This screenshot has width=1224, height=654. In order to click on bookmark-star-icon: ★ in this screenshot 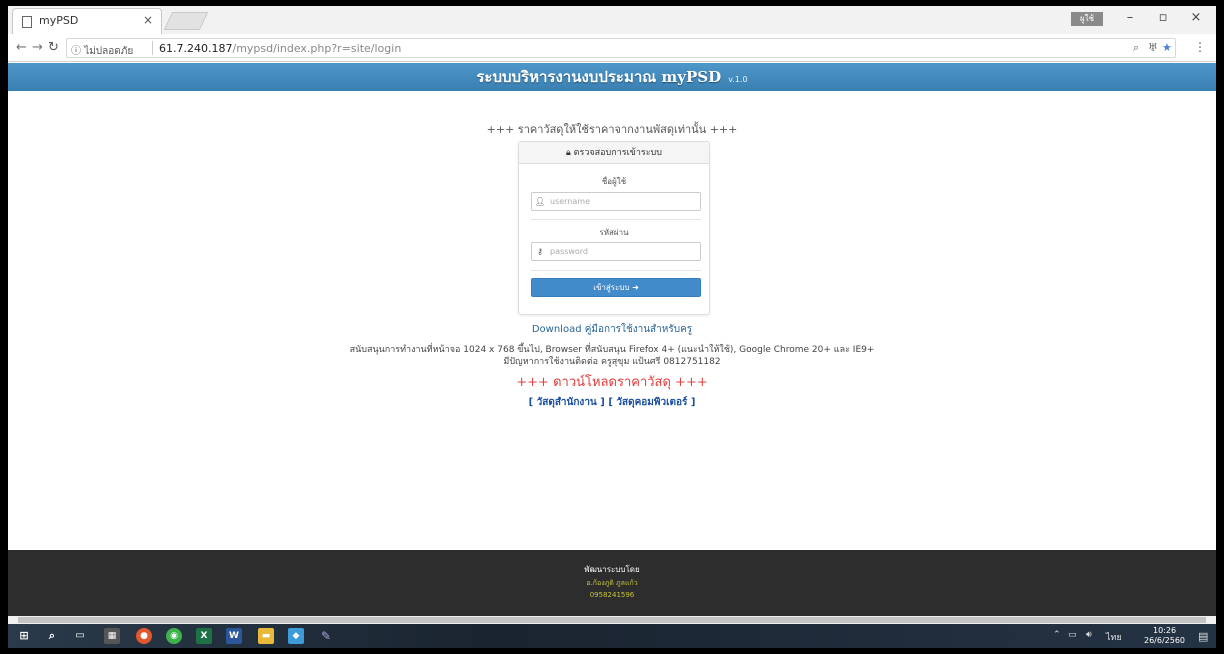, I will do `click(1167, 47)`.